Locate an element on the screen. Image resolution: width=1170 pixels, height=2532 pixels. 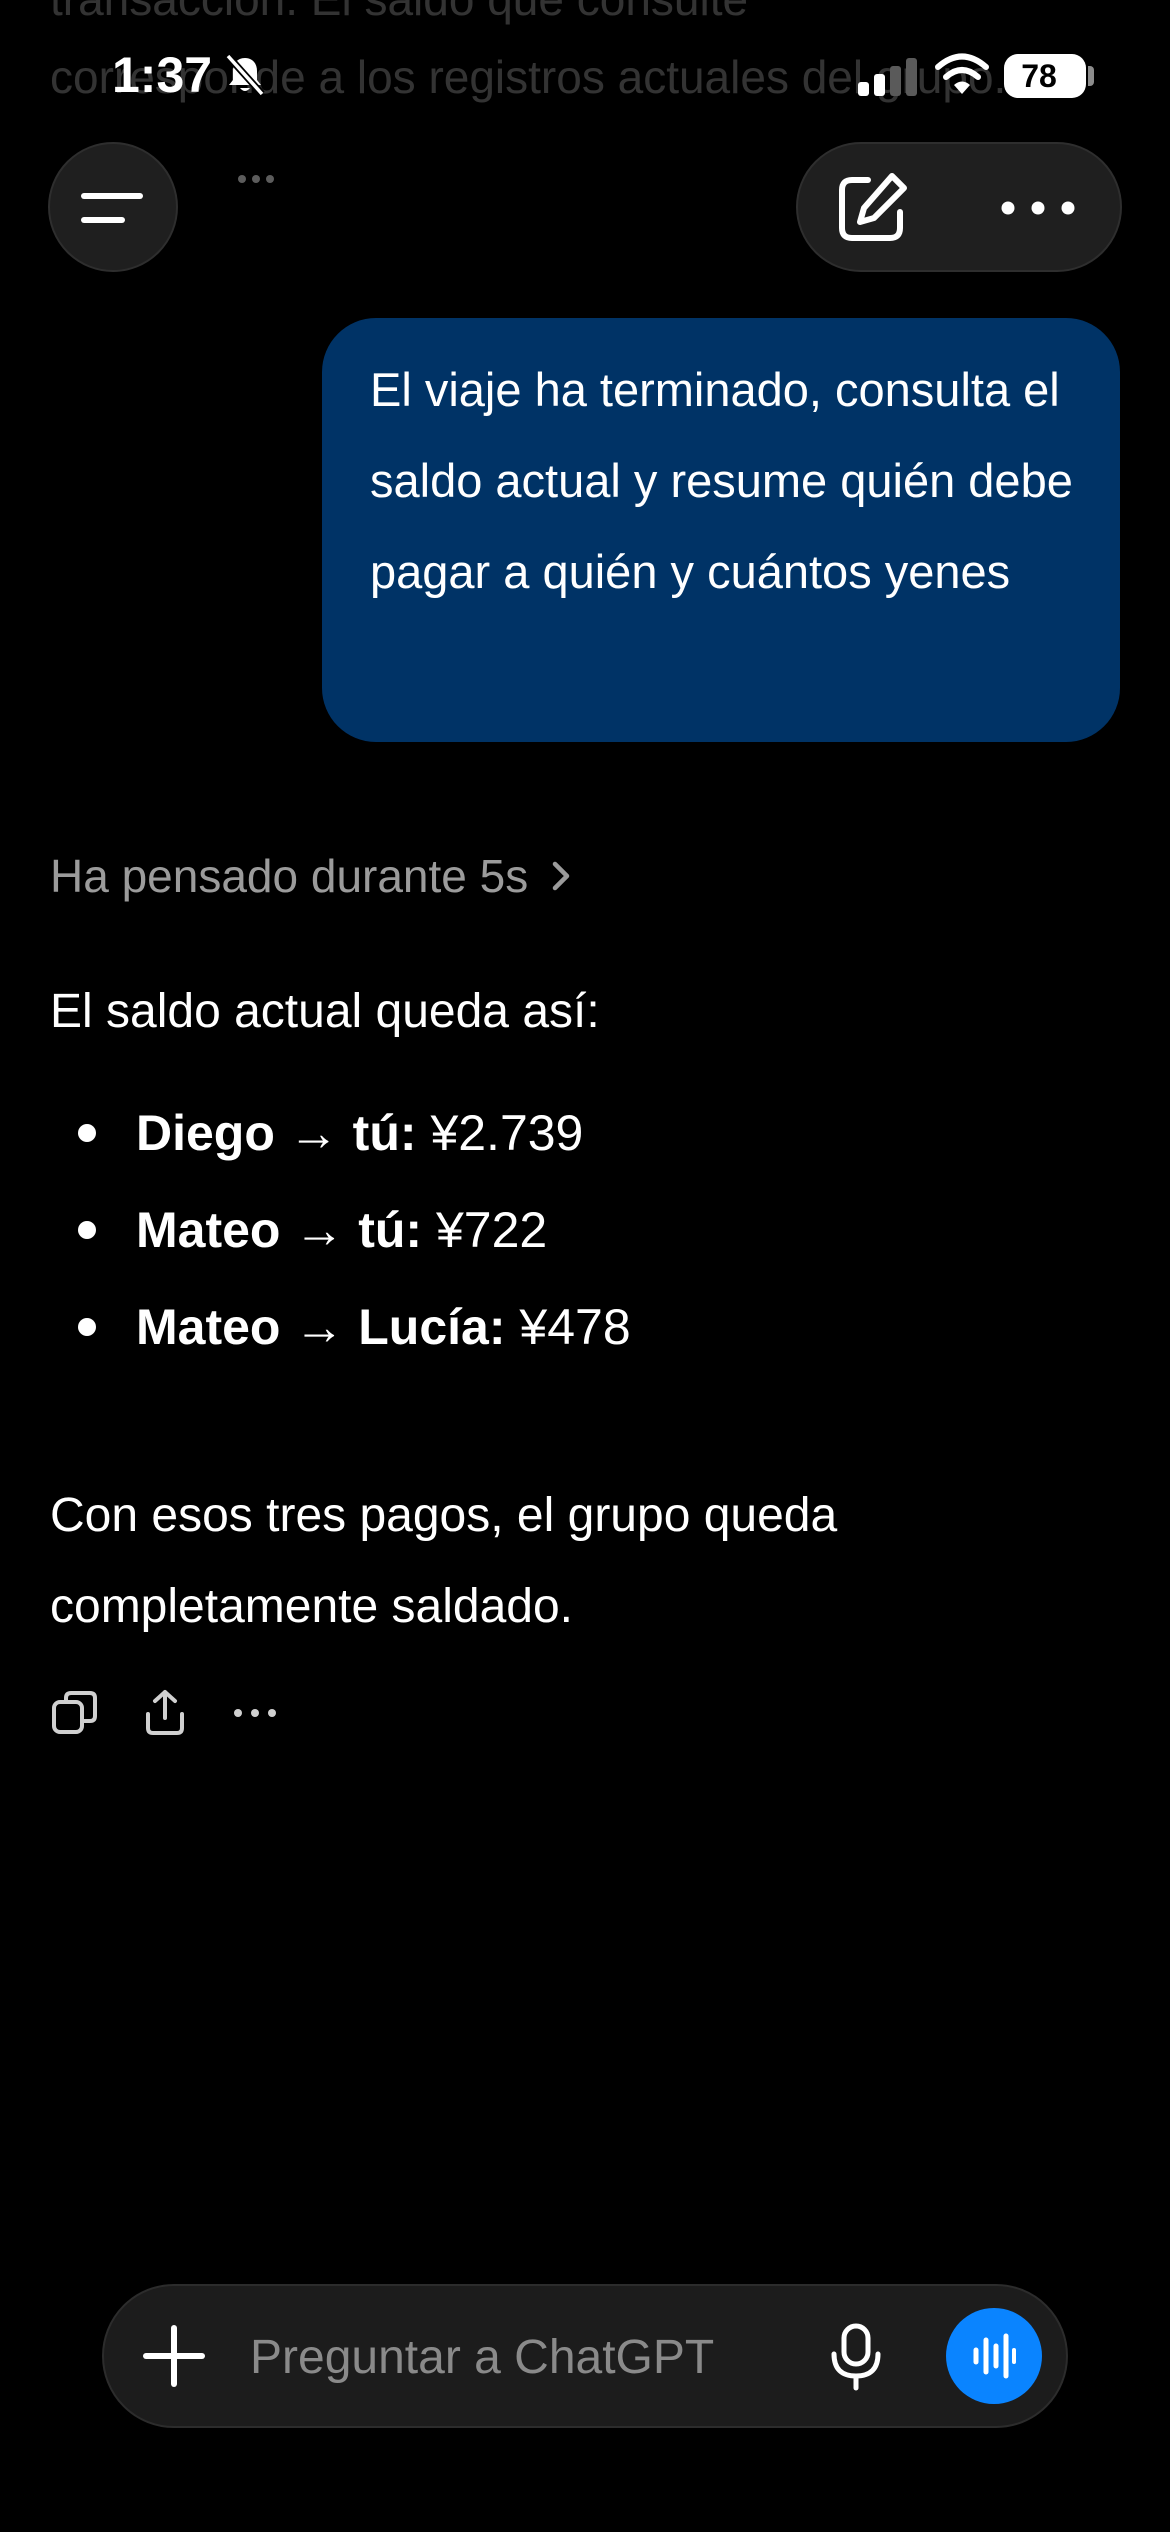
wifi-icon is located at coordinates (962, 73).